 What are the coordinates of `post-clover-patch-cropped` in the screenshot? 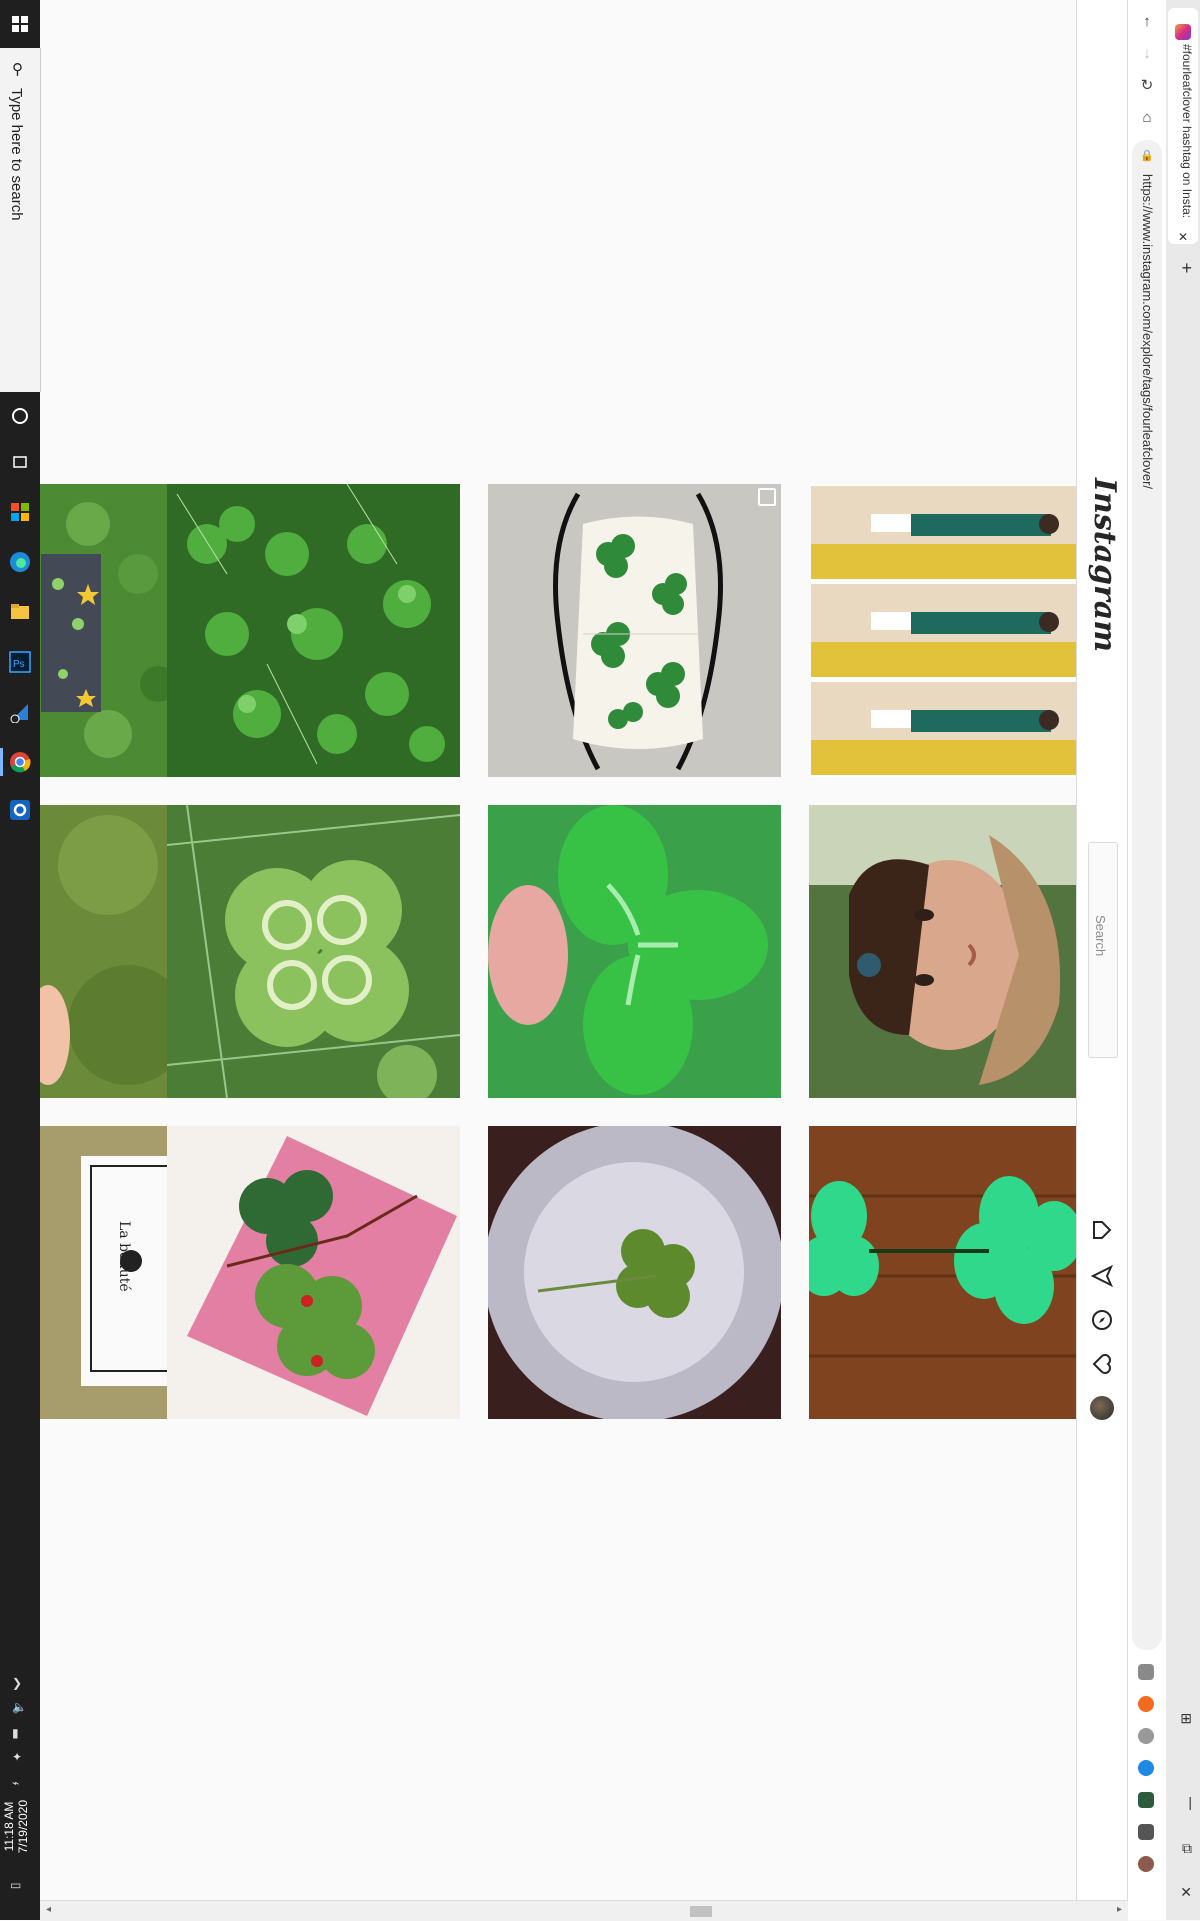 It's located at (110, 630).